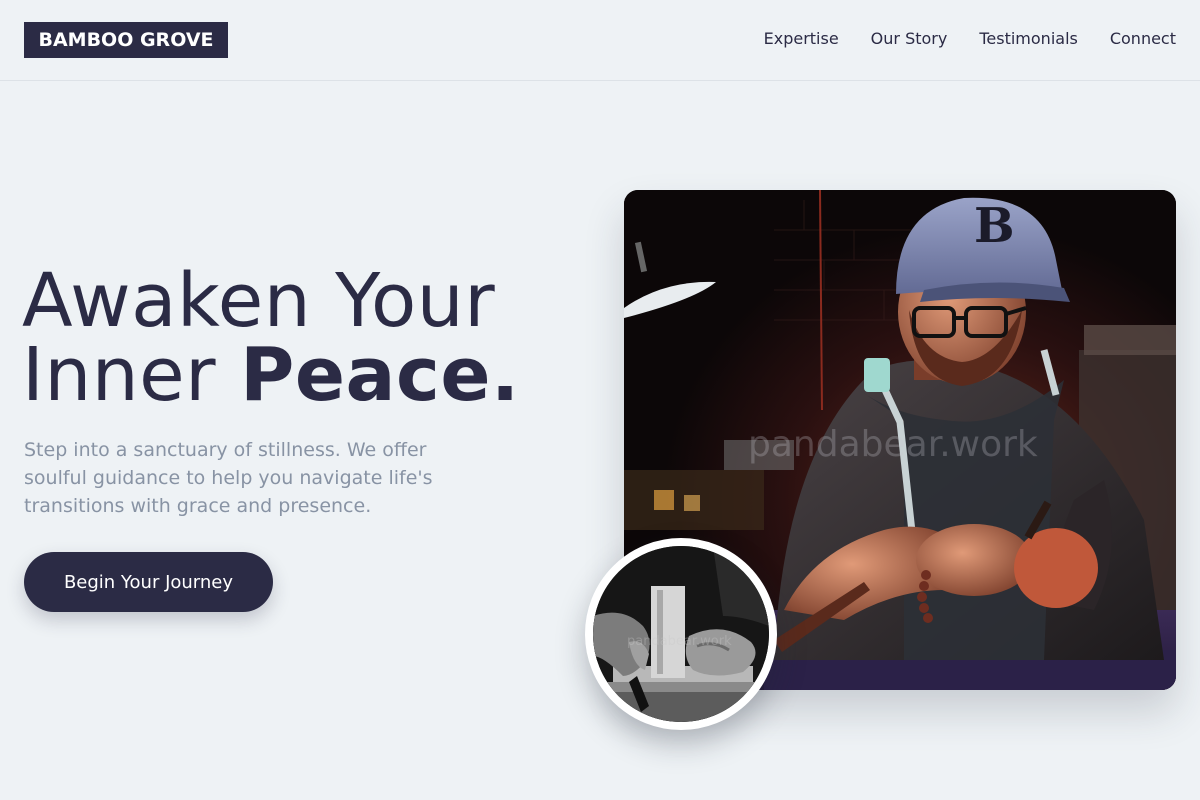  Describe the element at coordinates (148, 582) in the screenshot. I see `begin-journey-button: Begin Your Journey` at that location.